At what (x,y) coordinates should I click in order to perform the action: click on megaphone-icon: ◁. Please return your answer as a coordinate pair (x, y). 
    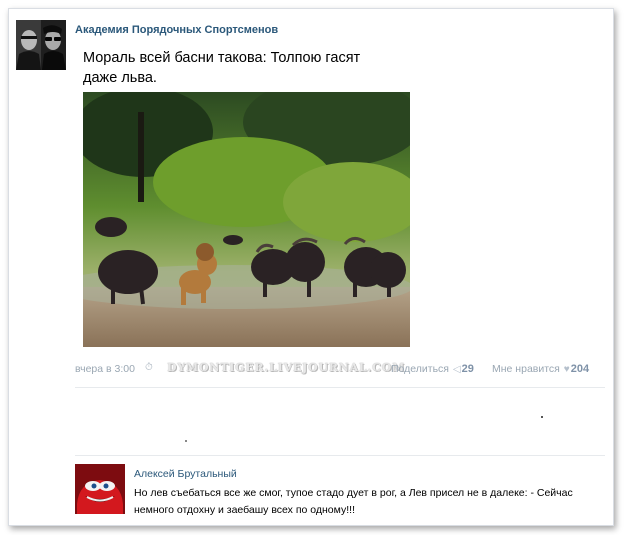
    Looking at the image, I should click on (456, 369).